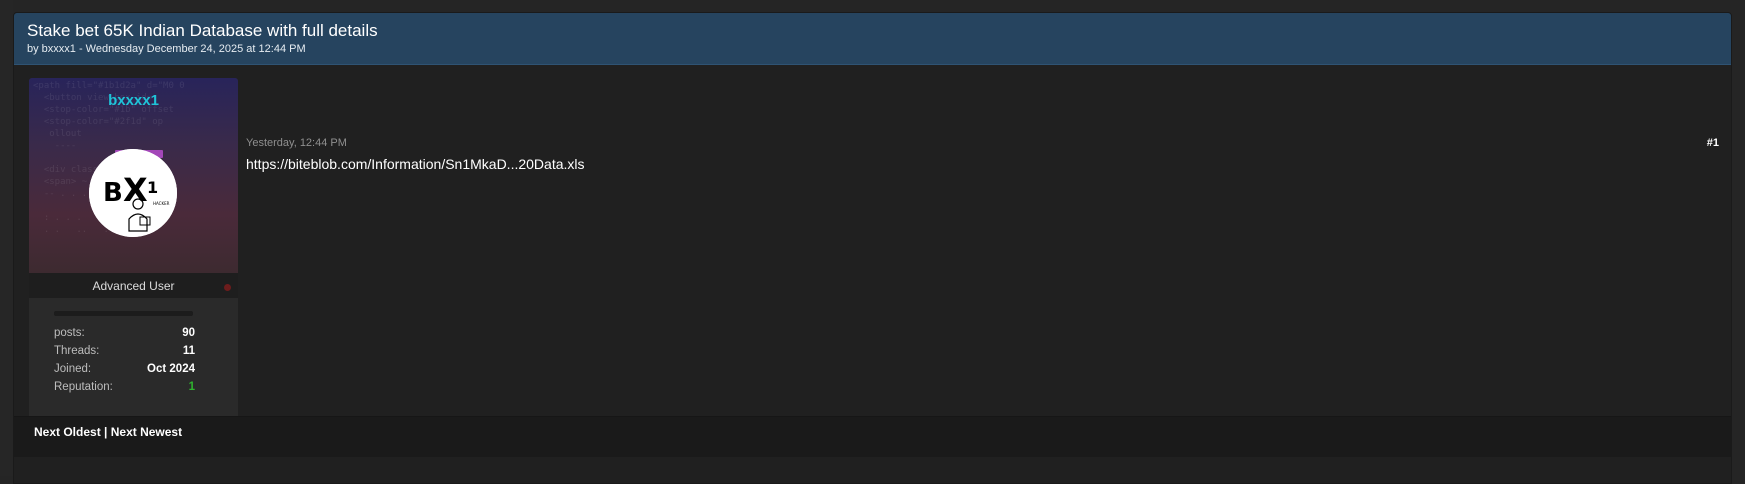  I want to click on post-permalink: #1, so click(1713, 143).